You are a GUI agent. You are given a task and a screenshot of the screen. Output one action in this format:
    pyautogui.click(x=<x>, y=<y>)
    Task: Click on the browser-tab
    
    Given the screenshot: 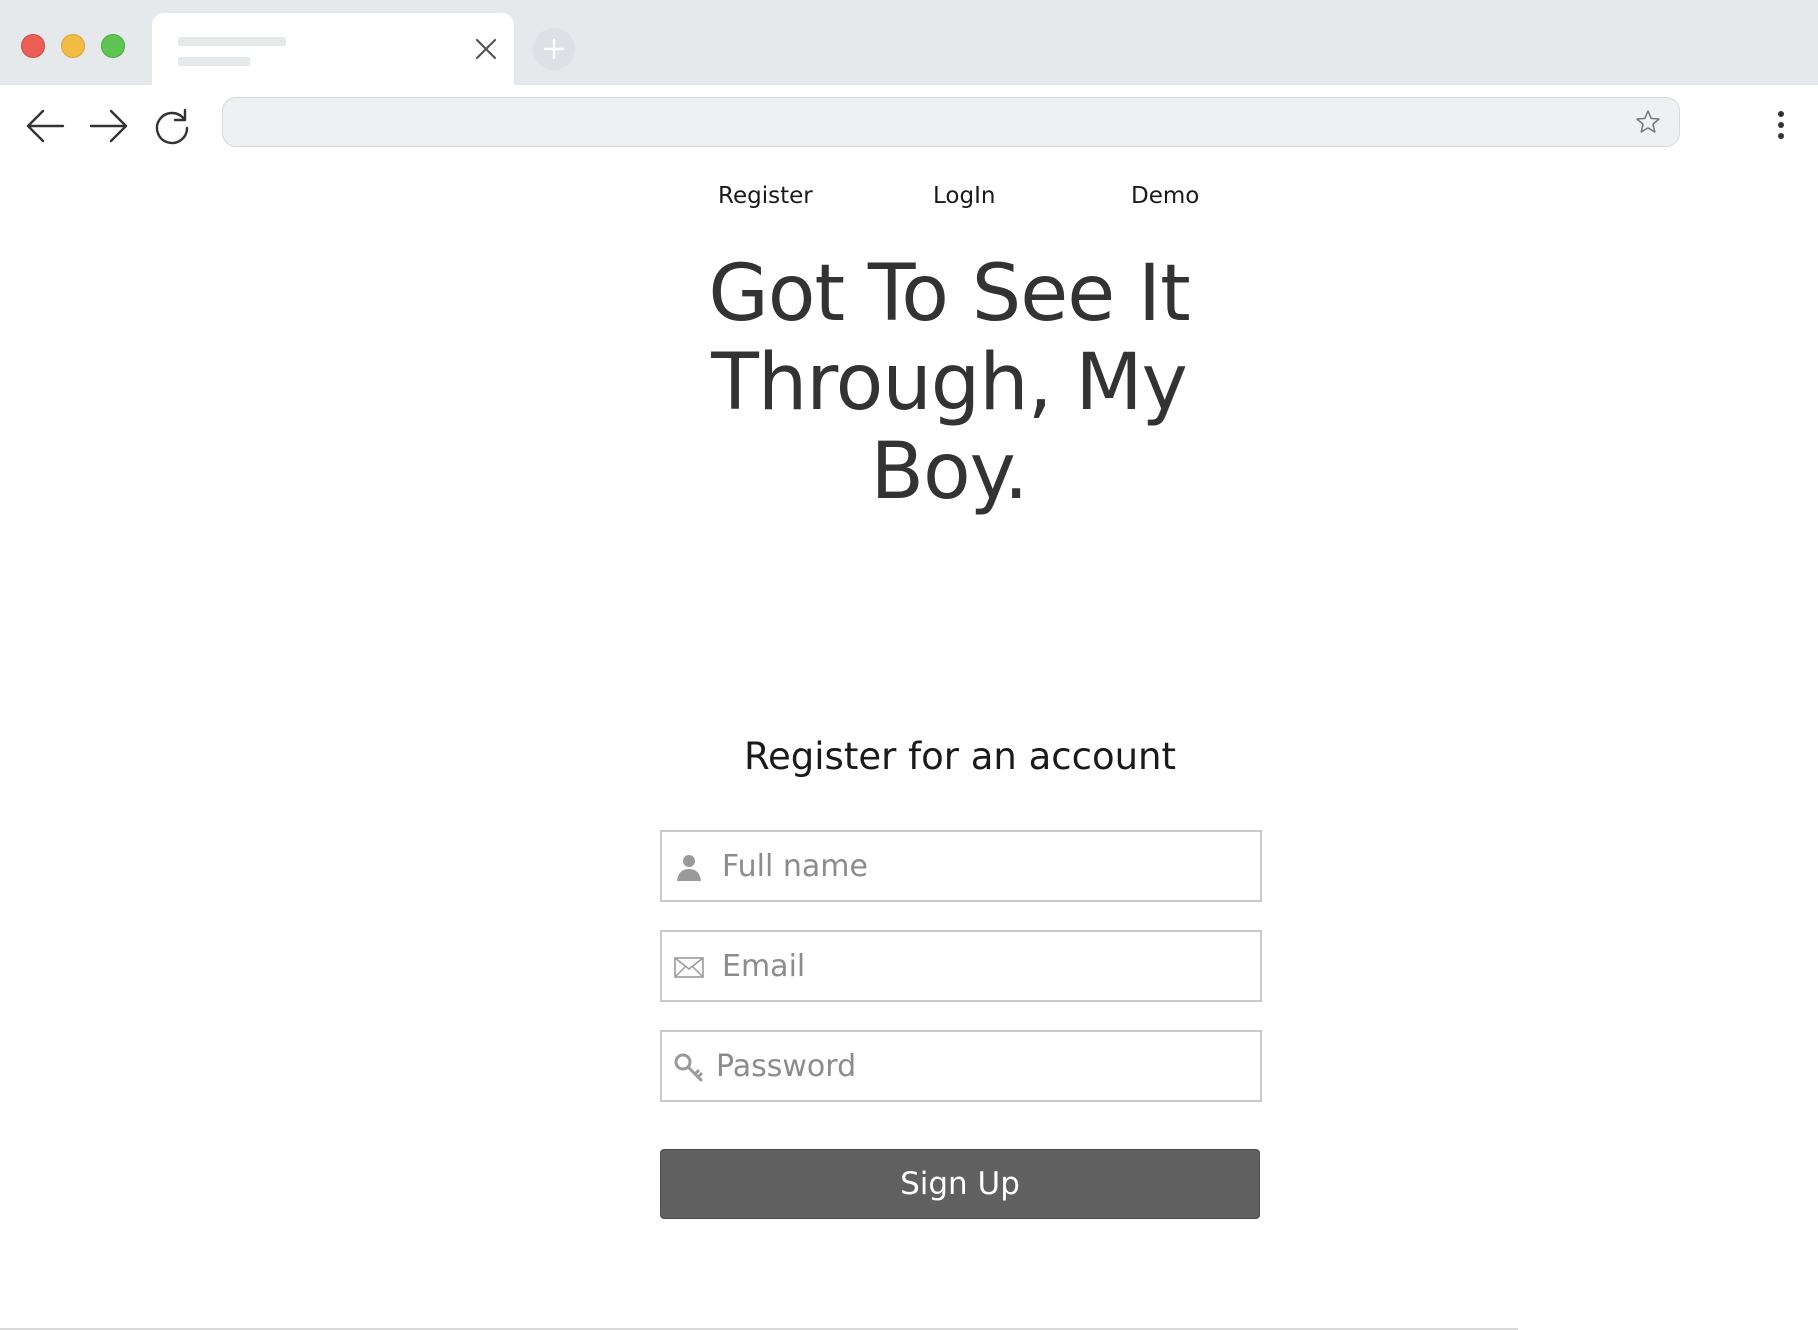 What is the action you would take?
    pyautogui.click(x=333, y=49)
    